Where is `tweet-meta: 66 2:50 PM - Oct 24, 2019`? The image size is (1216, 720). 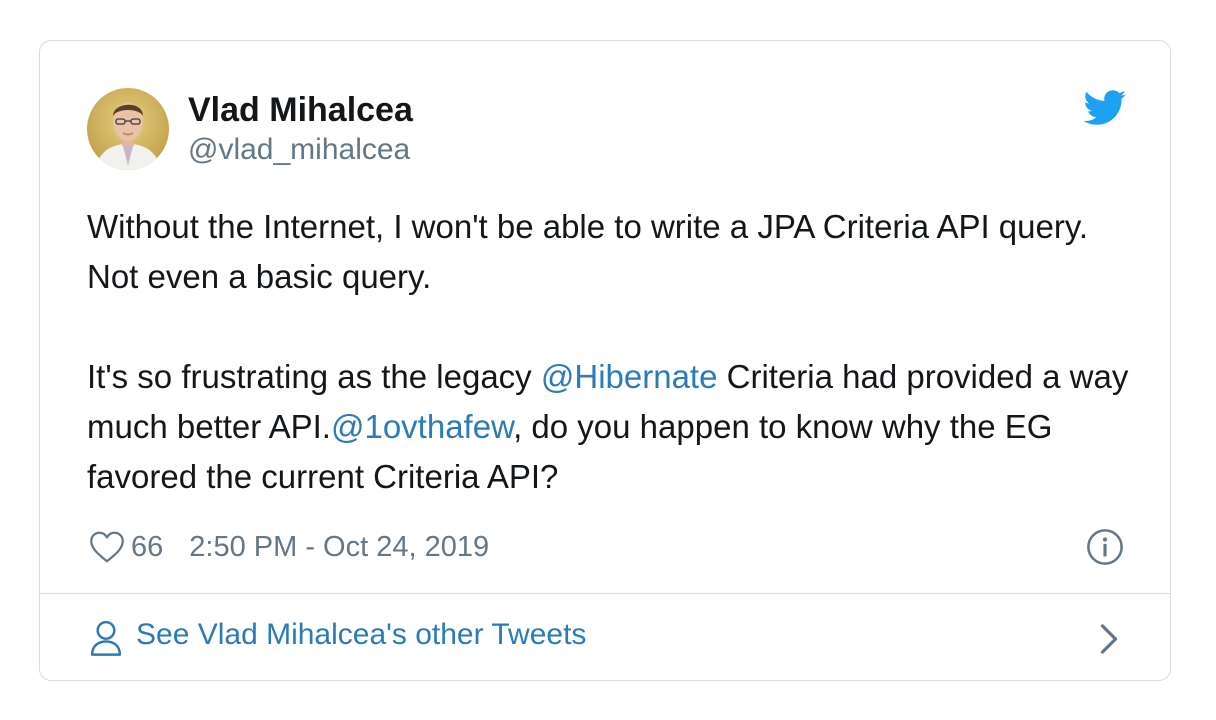 tweet-meta: 66 2:50 PM - Oct 24, 2019 is located at coordinates (289, 547).